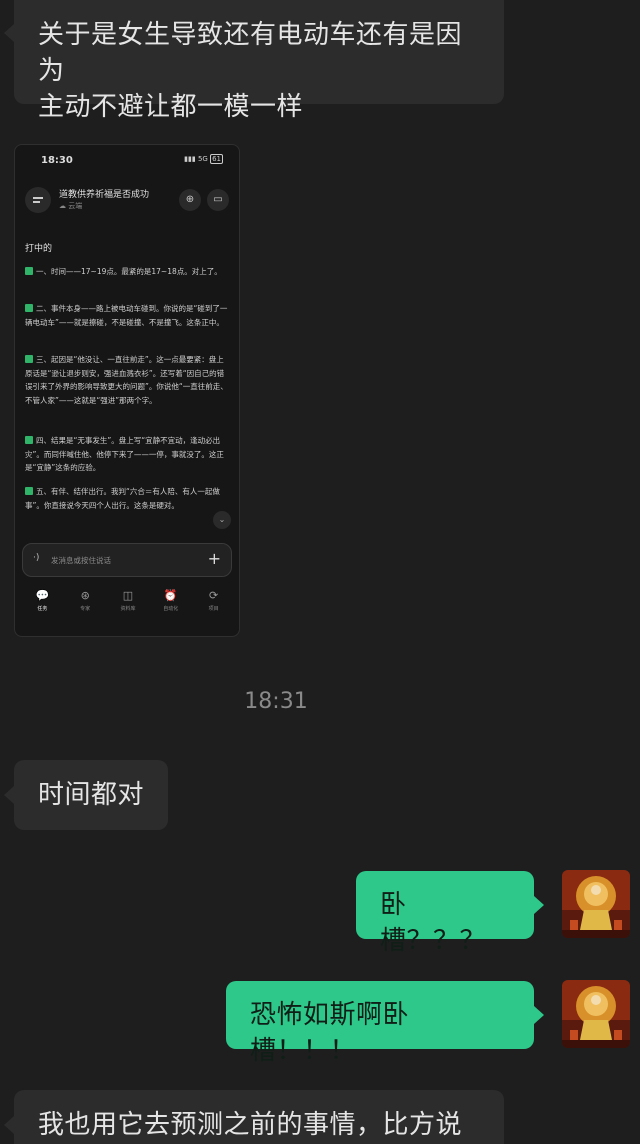  I want to click on menu-icon, so click(38, 200).